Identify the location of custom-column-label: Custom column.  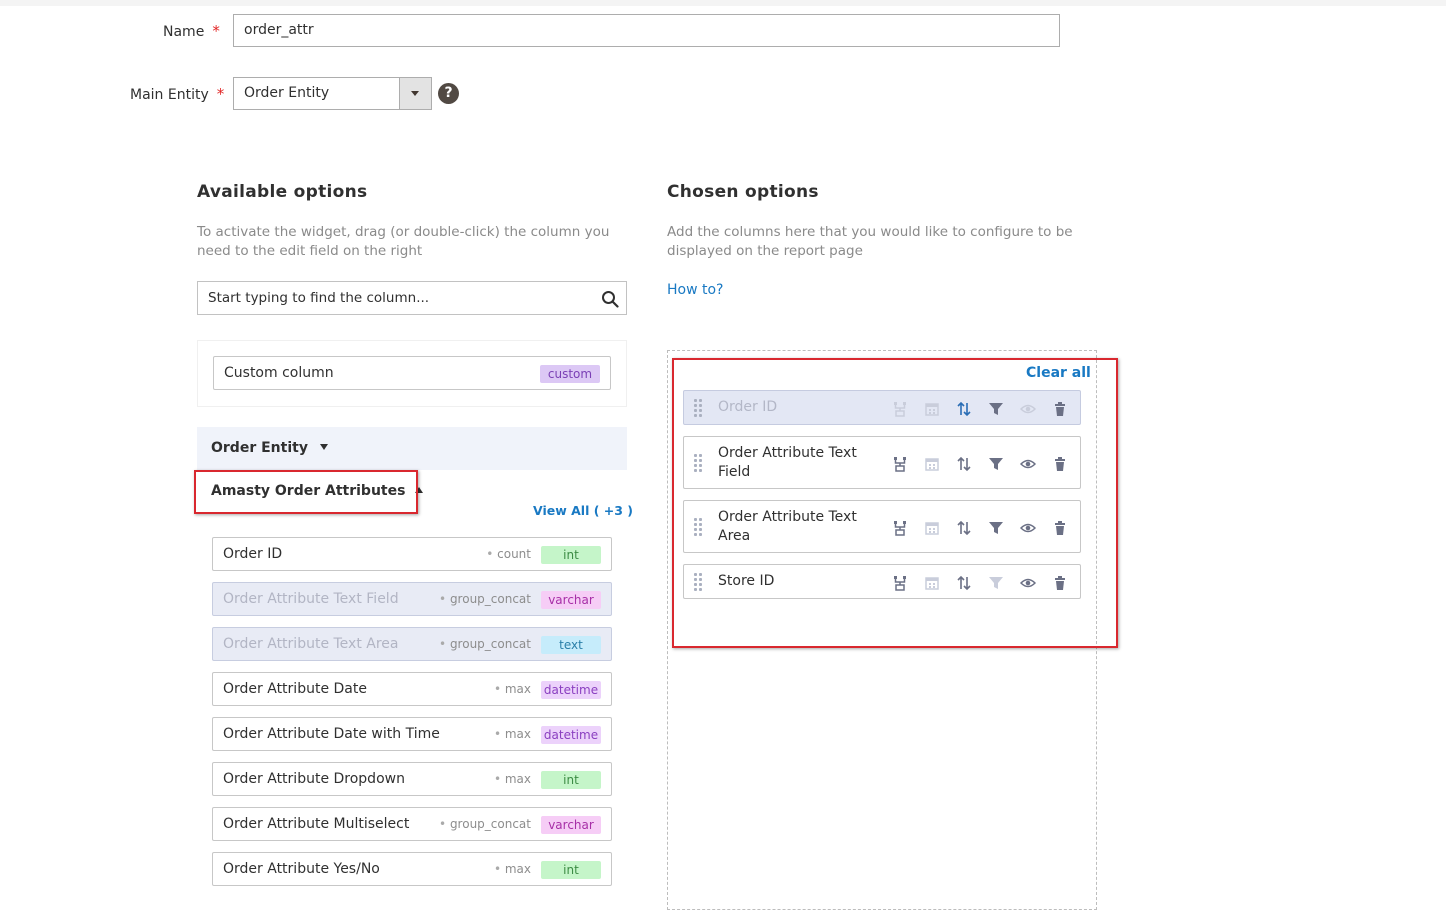
(279, 373).